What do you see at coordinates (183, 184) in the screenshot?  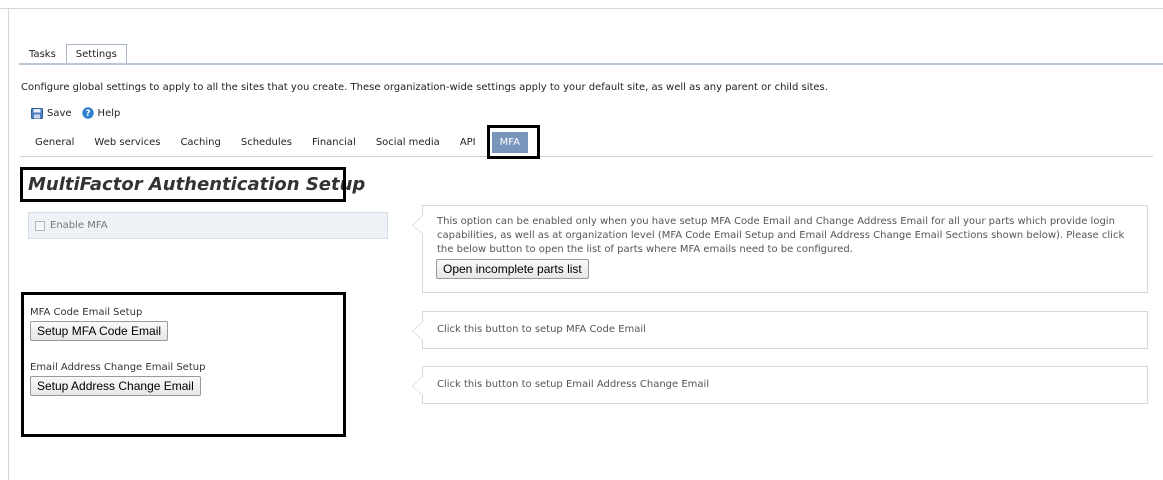 I see `title-highlight` at bounding box center [183, 184].